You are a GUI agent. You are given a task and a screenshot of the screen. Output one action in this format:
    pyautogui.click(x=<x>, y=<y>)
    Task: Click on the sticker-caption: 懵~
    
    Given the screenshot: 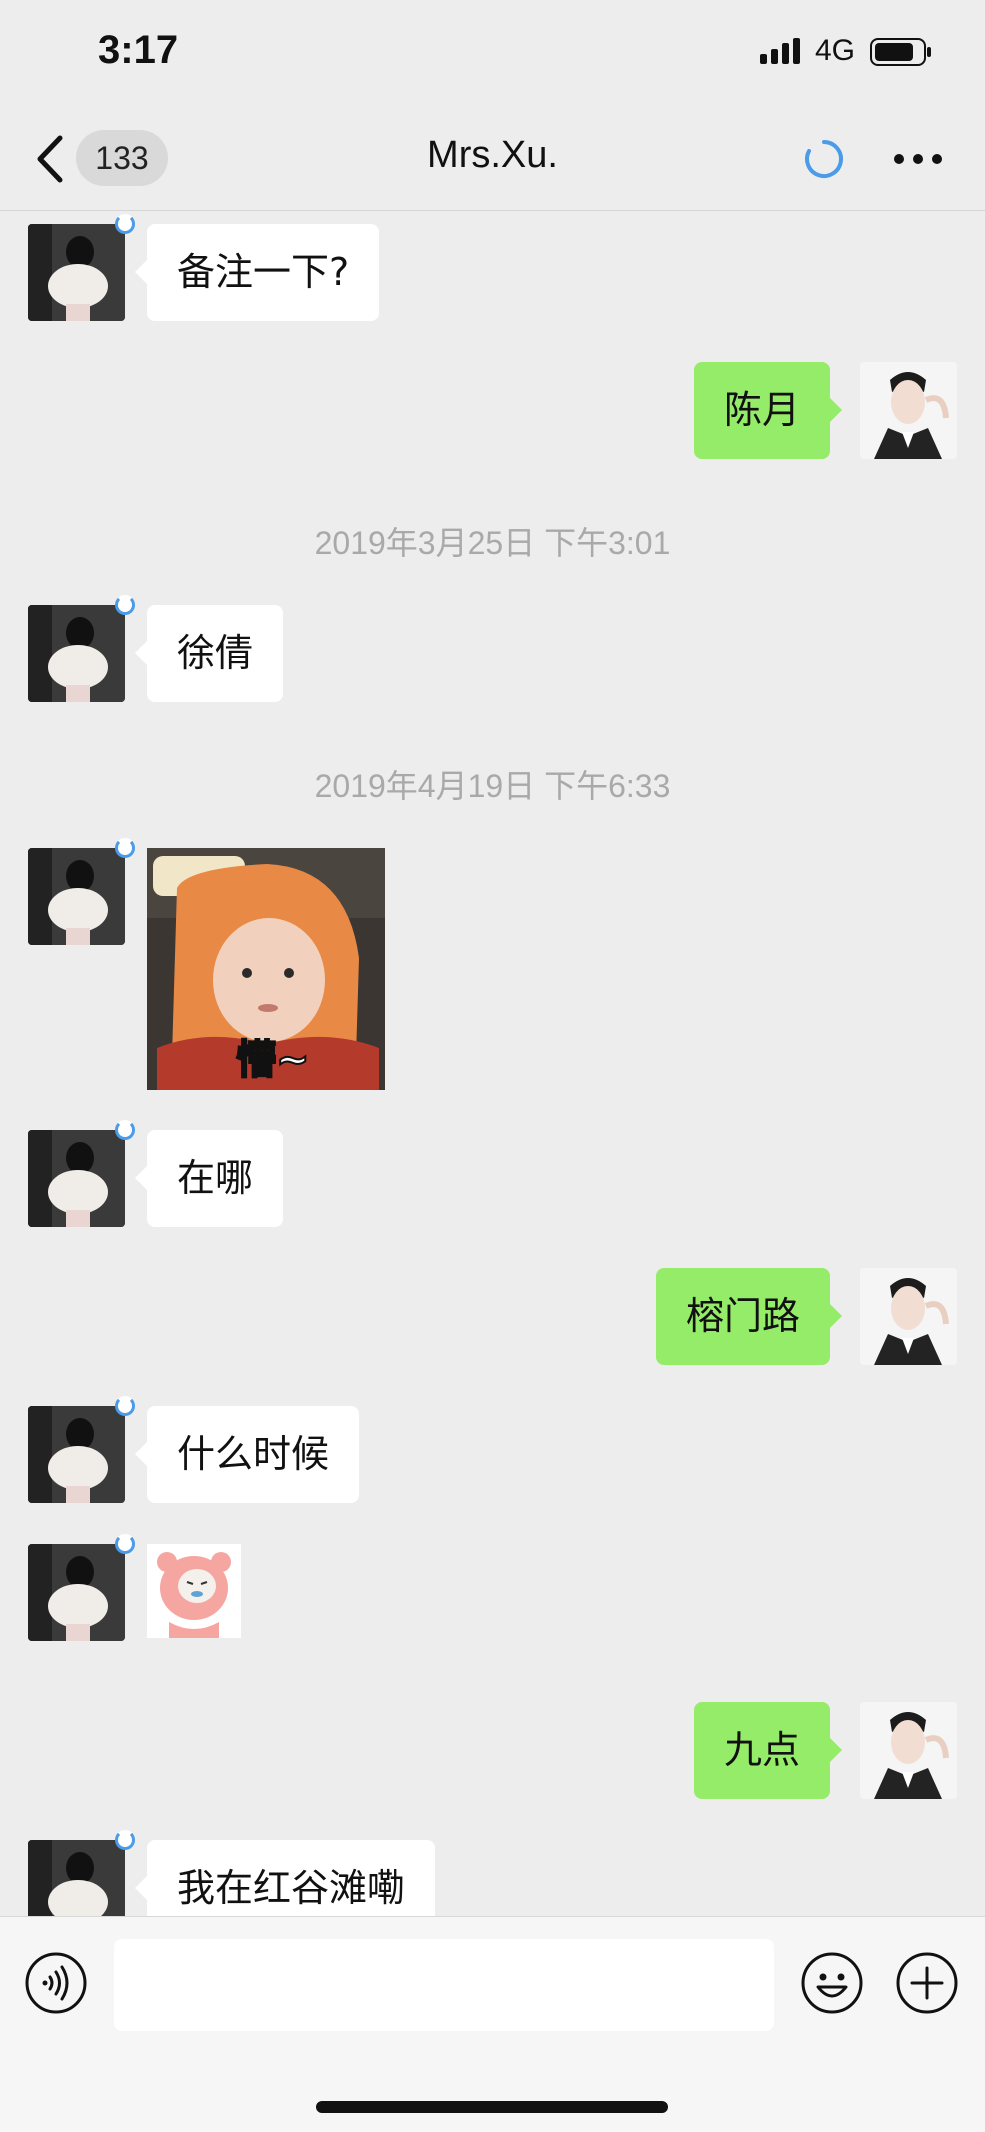 What is the action you would take?
    pyautogui.click(x=273, y=1060)
    